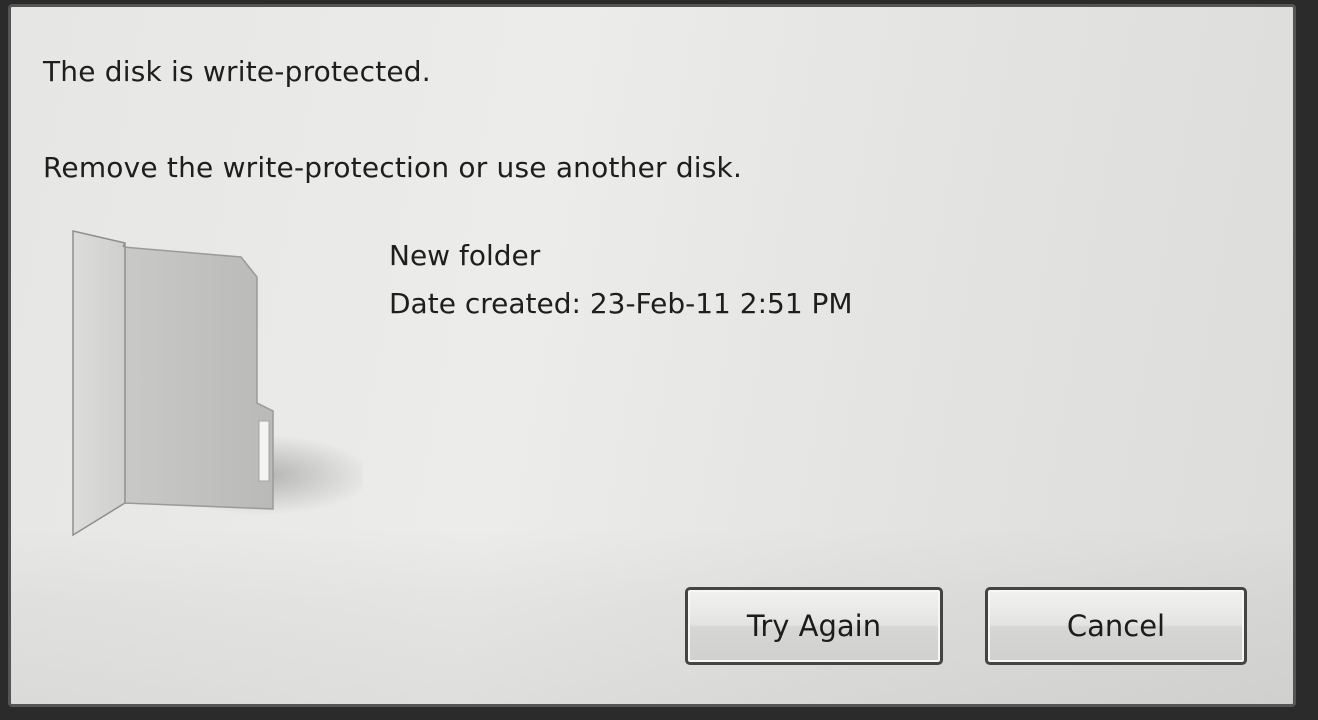  I want to click on item-date-created: Date created: 23-Feb-11 2:51 PM, so click(621, 303).